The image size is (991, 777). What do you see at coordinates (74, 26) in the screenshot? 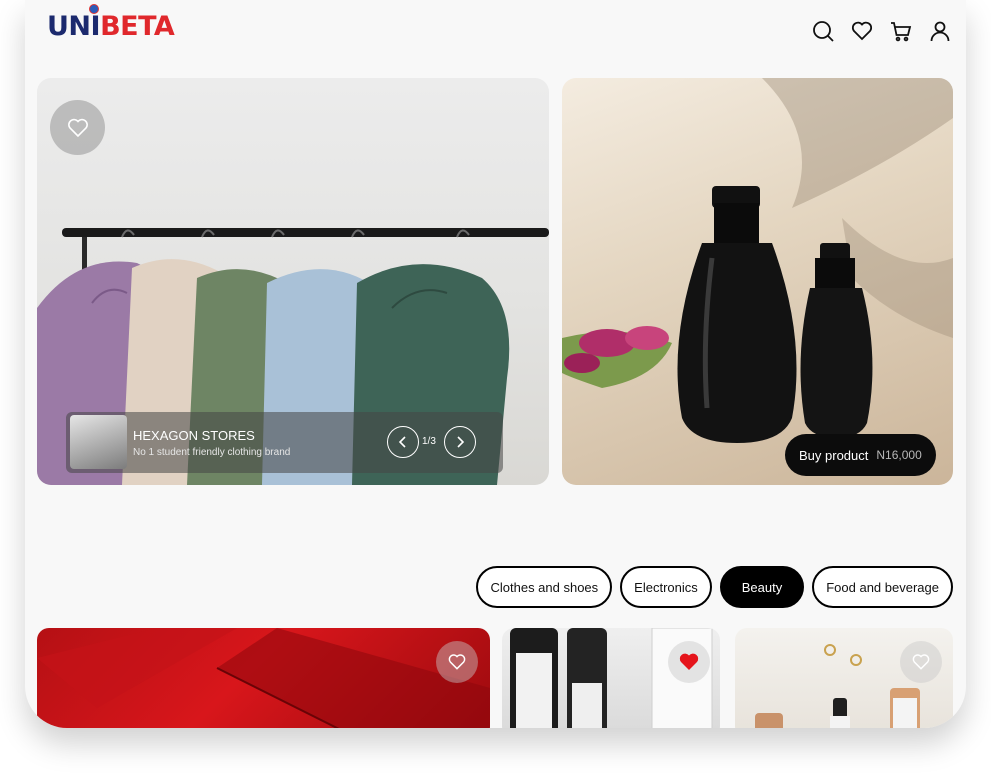
I see `logo-uni-text: UNI` at bounding box center [74, 26].